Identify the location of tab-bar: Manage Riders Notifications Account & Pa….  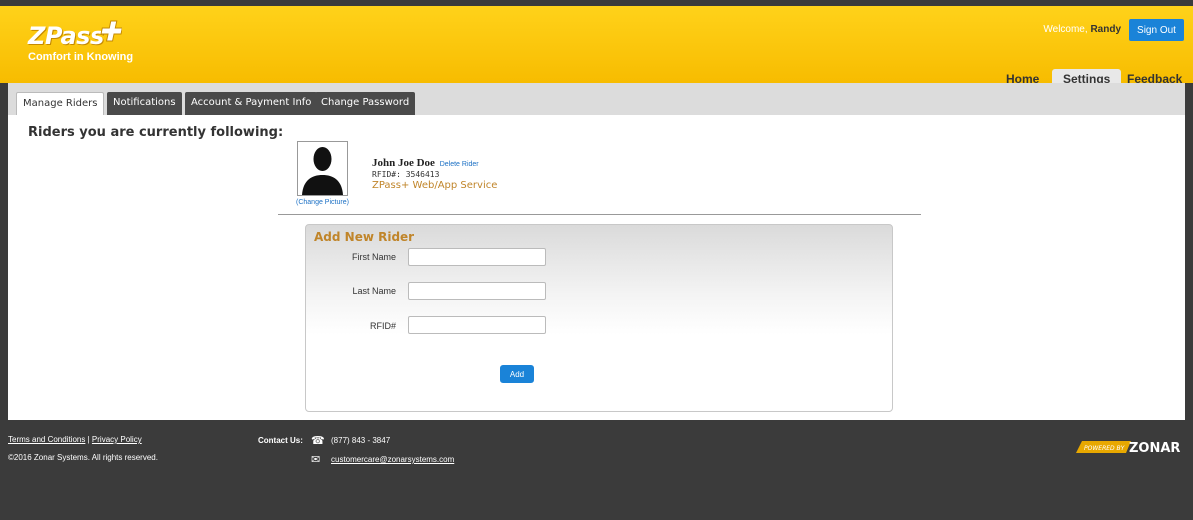
(596, 99).